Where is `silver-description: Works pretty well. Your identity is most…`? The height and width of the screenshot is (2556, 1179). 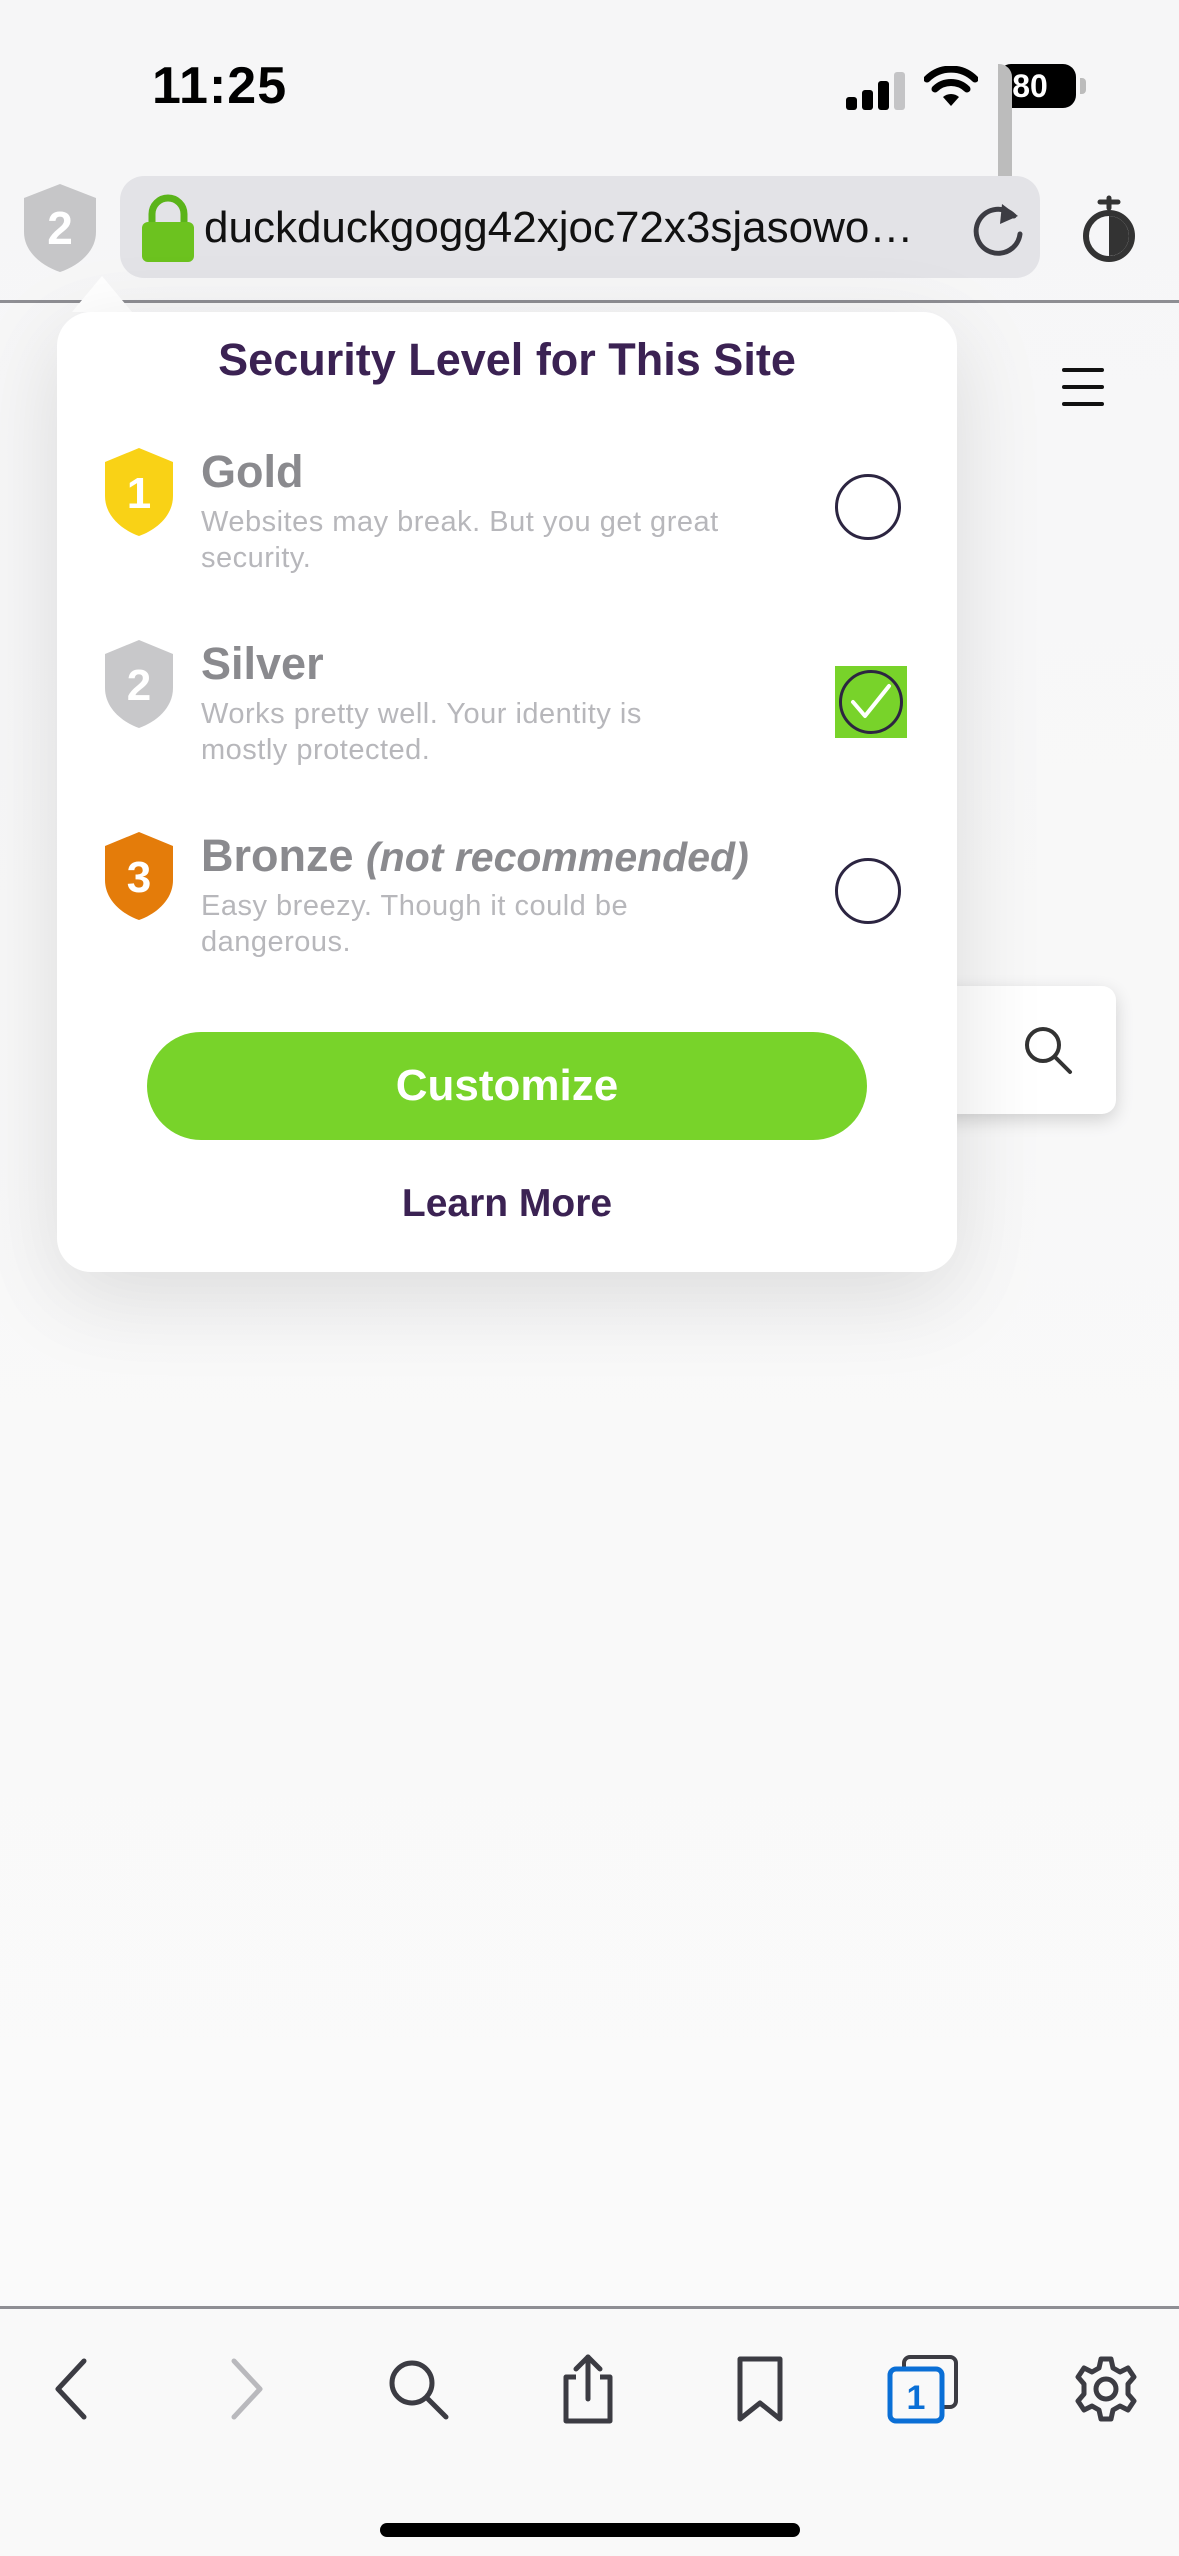
silver-description: Works pretty well. Your identity is most… is located at coordinates (421, 732).